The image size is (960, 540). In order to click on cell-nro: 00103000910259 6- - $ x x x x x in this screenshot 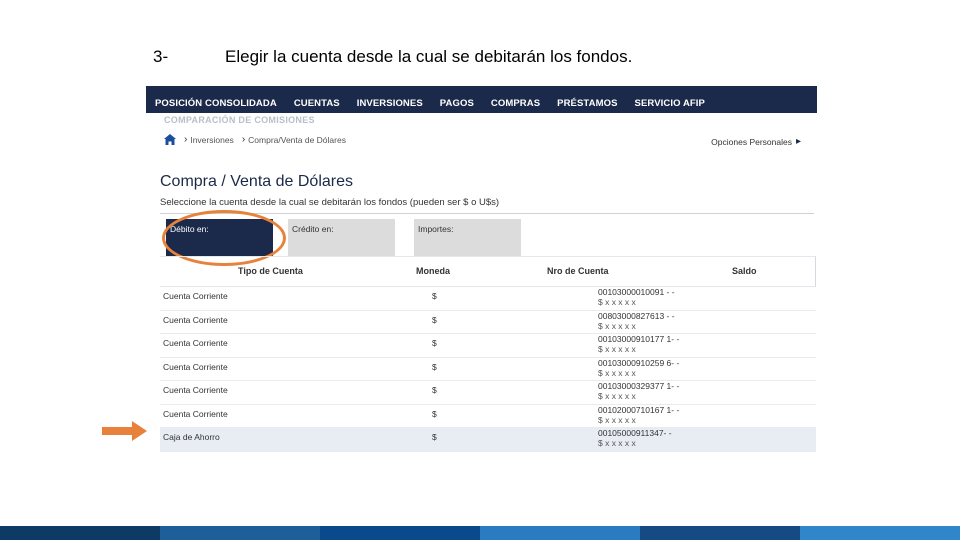, I will do `click(638, 368)`.